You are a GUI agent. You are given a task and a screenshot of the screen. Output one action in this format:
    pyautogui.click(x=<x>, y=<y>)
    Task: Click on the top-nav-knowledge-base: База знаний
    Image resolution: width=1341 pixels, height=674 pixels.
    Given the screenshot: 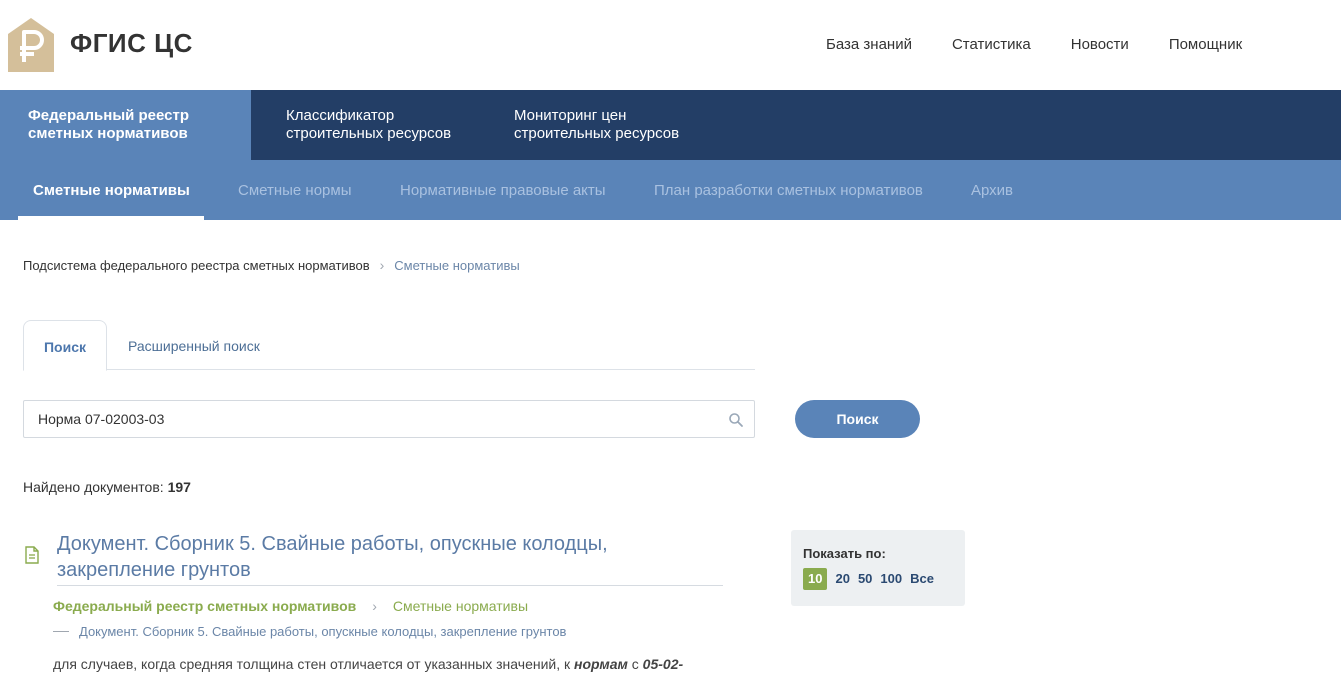 What is the action you would take?
    pyautogui.click(x=869, y=44)
    